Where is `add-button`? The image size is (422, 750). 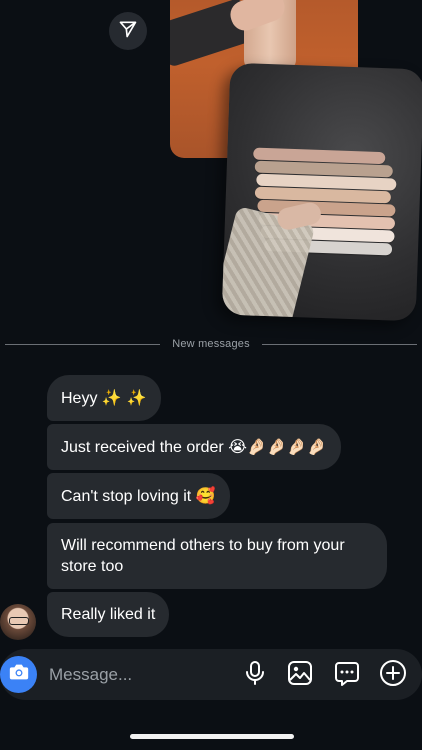
add-button is located at coordinates (393, 675).